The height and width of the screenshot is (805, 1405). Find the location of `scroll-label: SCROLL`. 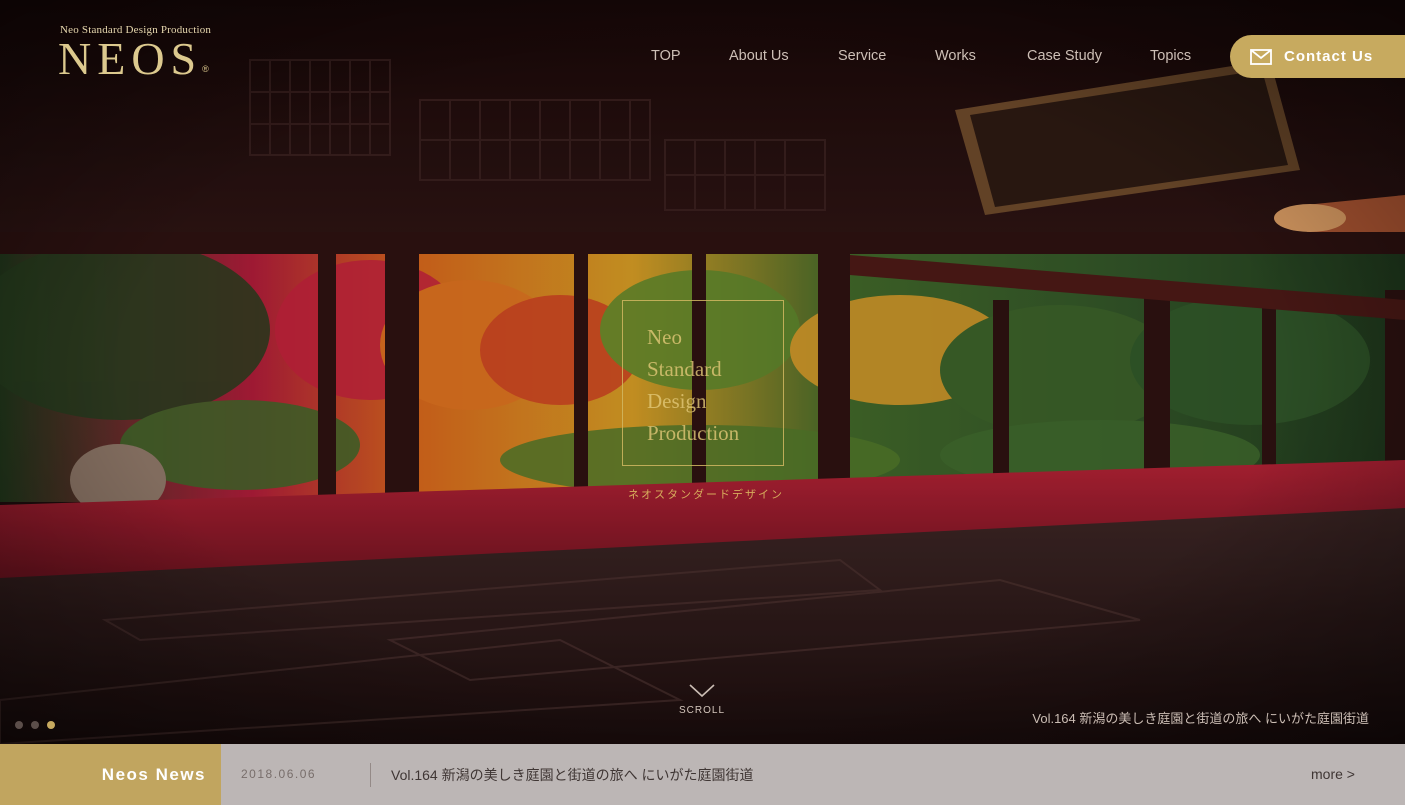

scroll-label: SCROLL is located at coordinates (701, 710).